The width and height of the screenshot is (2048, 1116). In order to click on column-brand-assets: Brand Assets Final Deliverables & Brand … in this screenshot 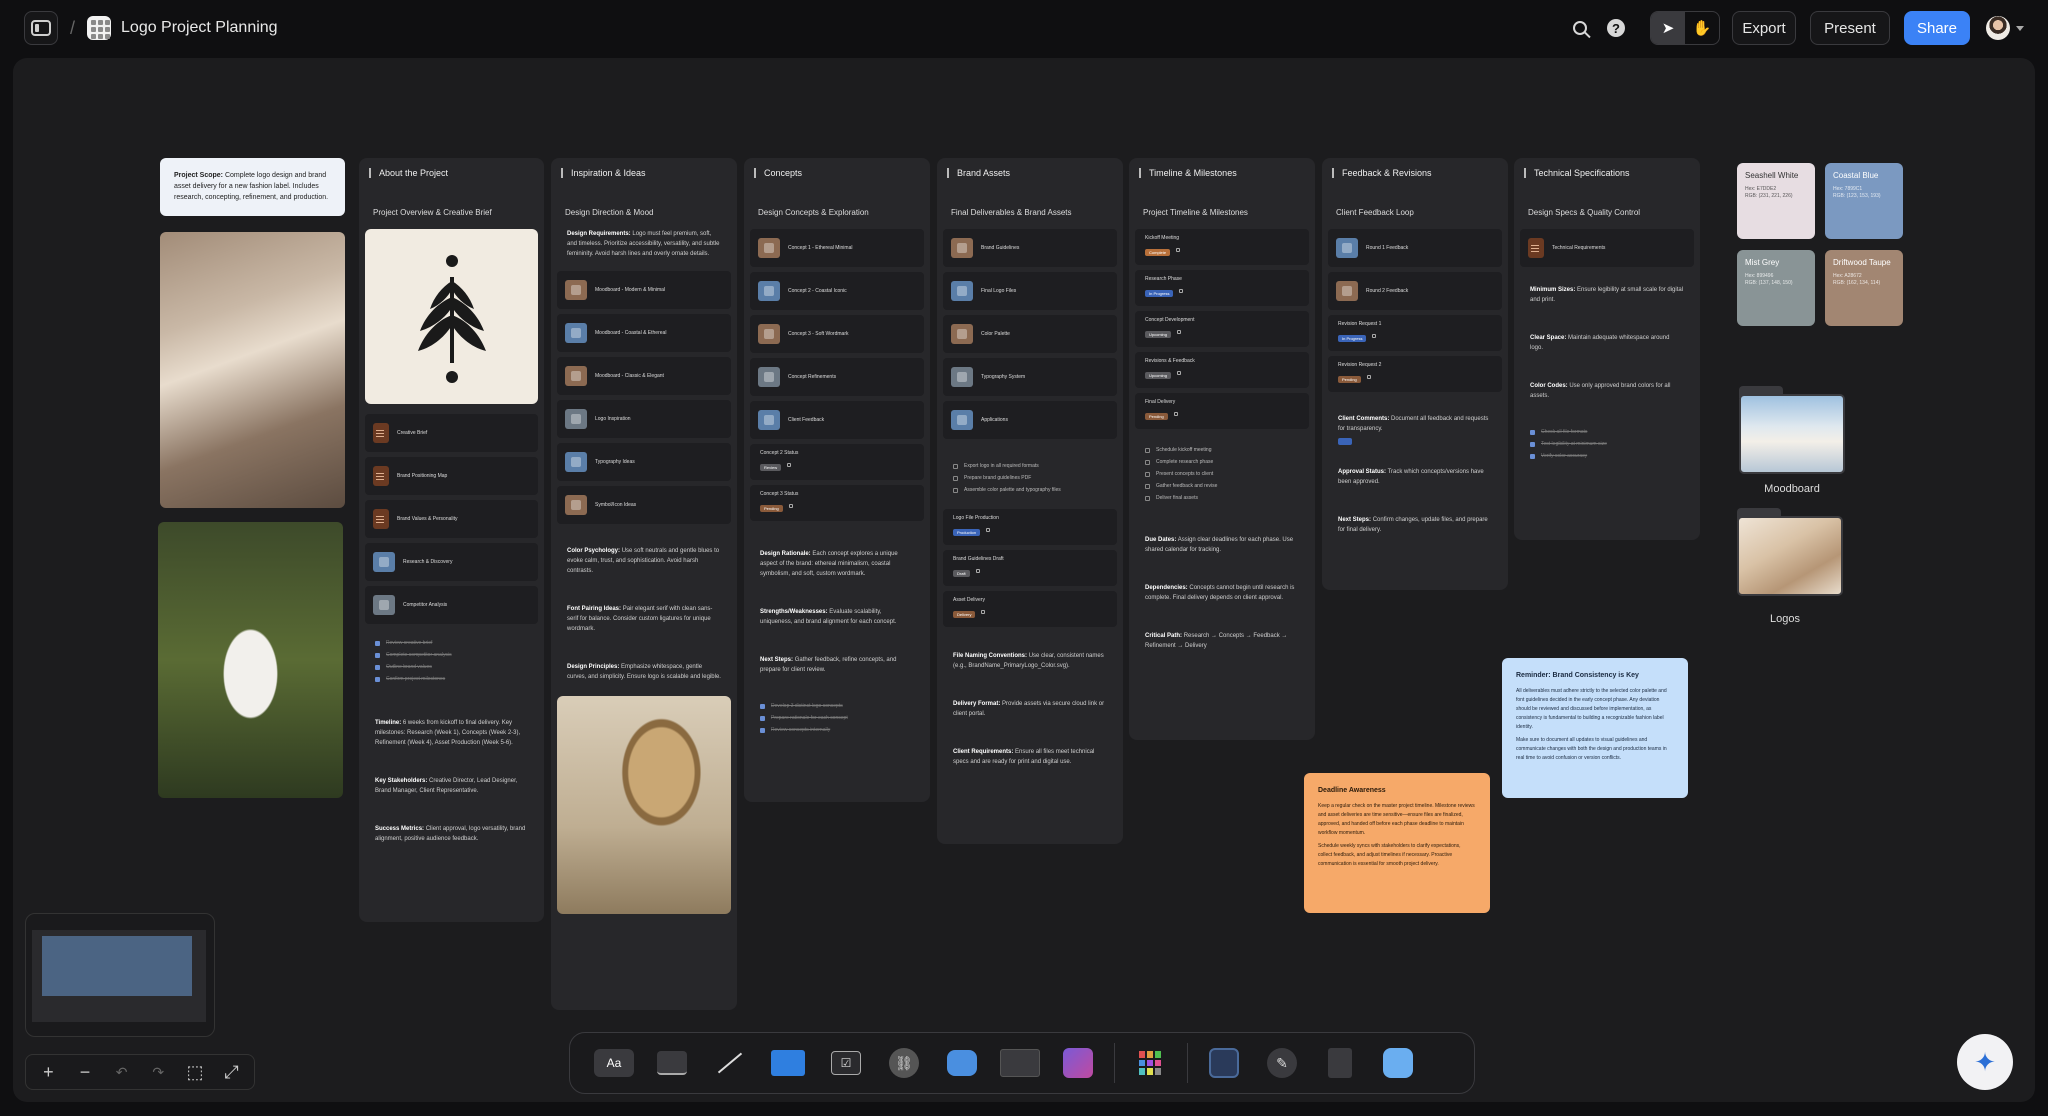, I will do `click(1030, 501)`.